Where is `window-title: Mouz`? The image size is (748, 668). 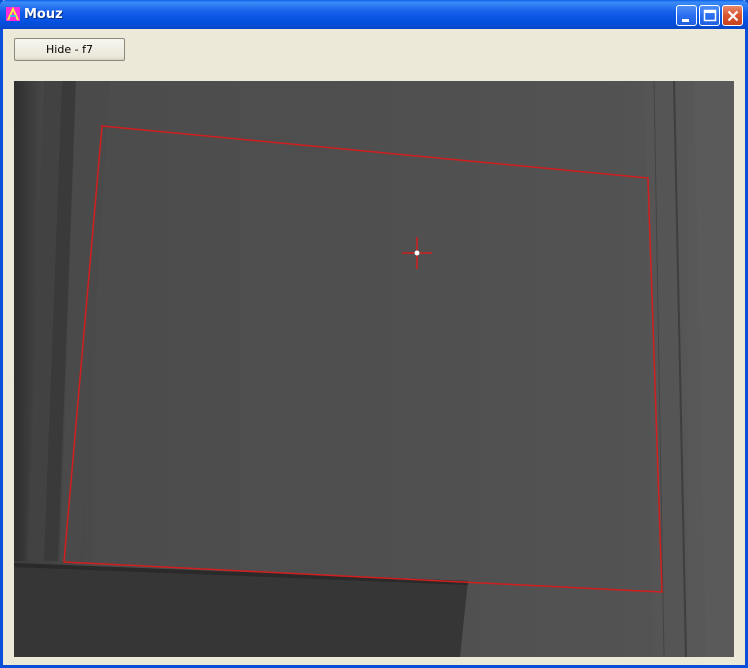
window-title: Mouz is located at coordinates (43, 14).